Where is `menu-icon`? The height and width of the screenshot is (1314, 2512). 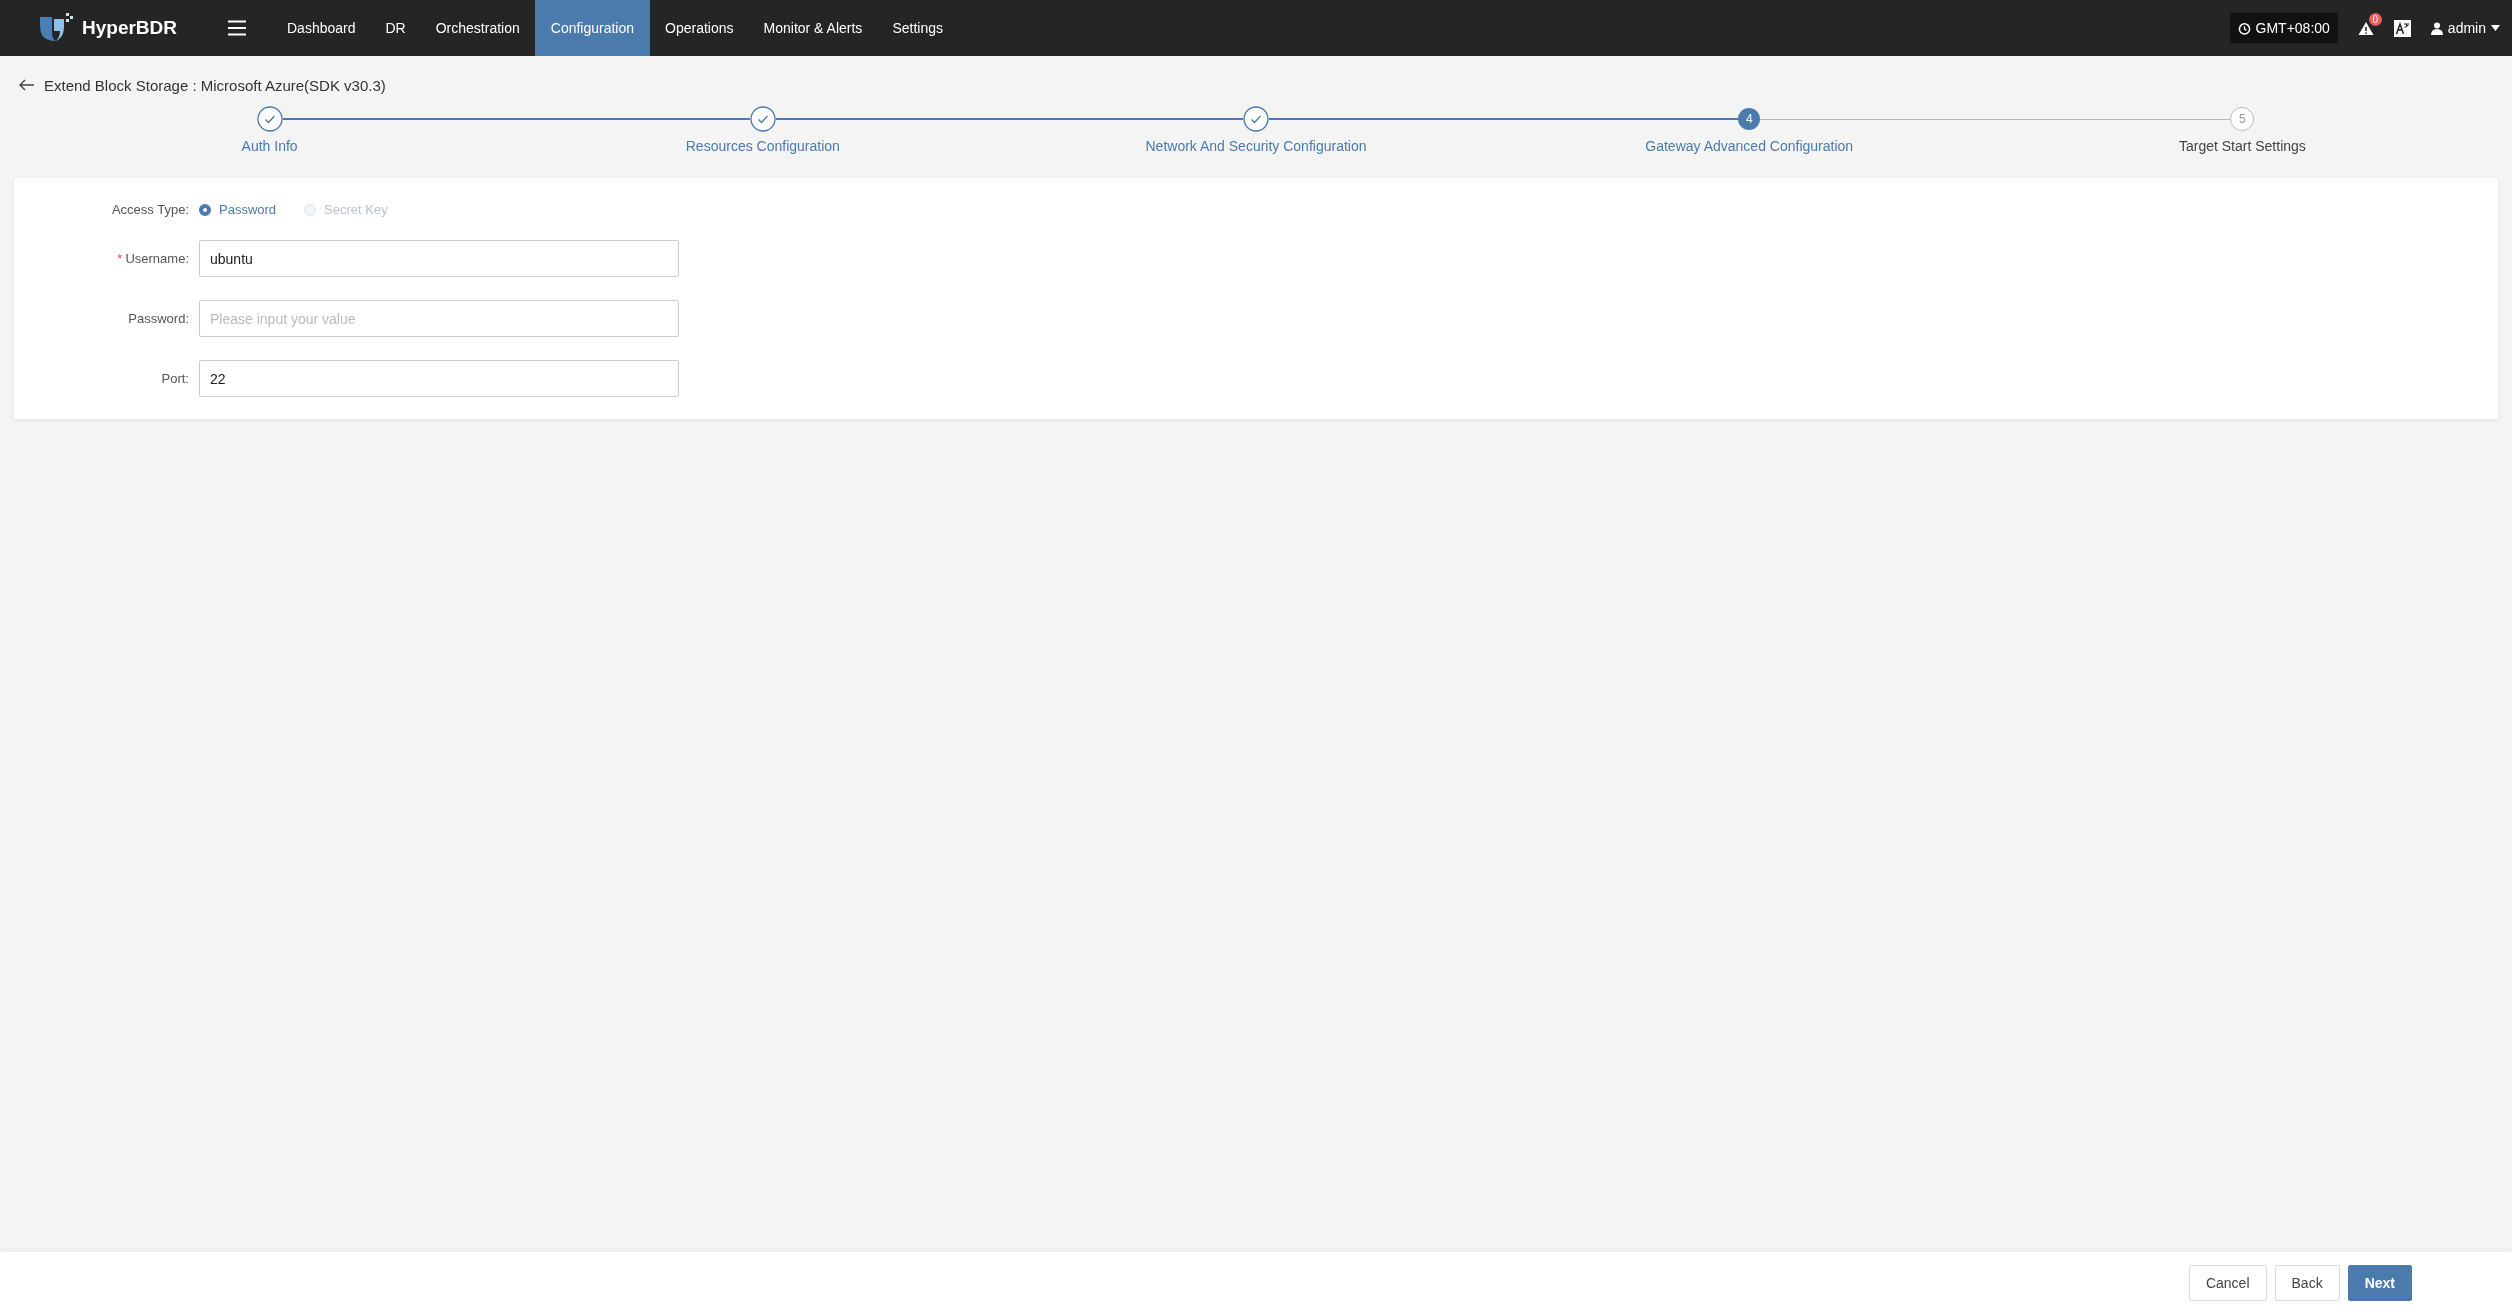
menu-icon is located at coordinates (237, 28).